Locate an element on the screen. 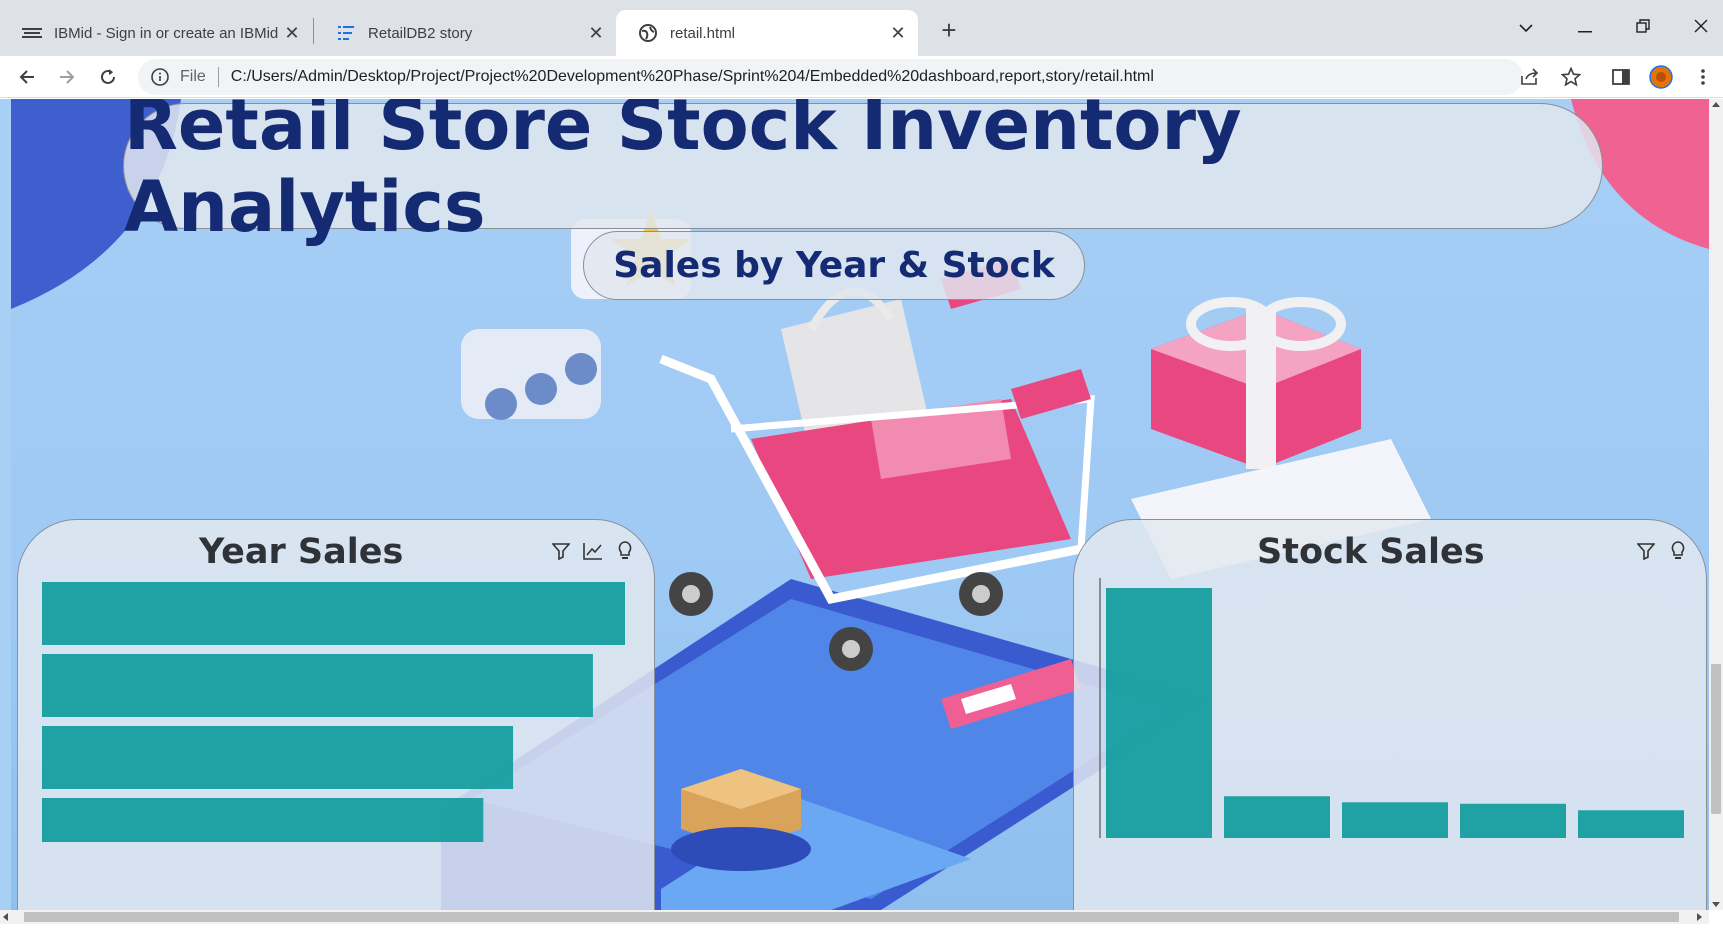  info-icon is located at coordinates (160, 77).